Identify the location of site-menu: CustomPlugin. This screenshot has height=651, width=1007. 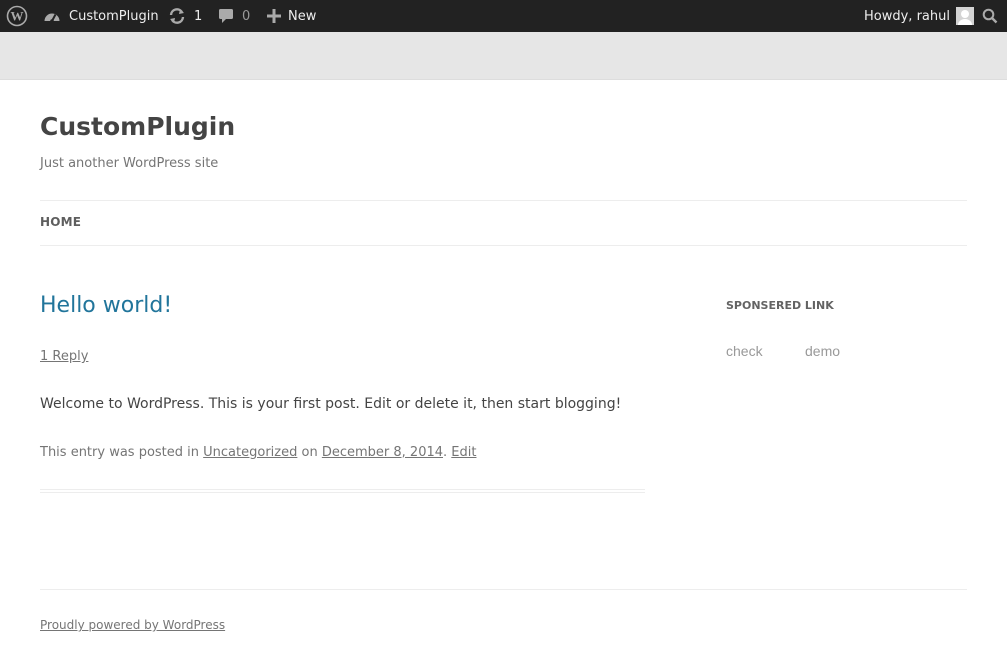
(101, 16).